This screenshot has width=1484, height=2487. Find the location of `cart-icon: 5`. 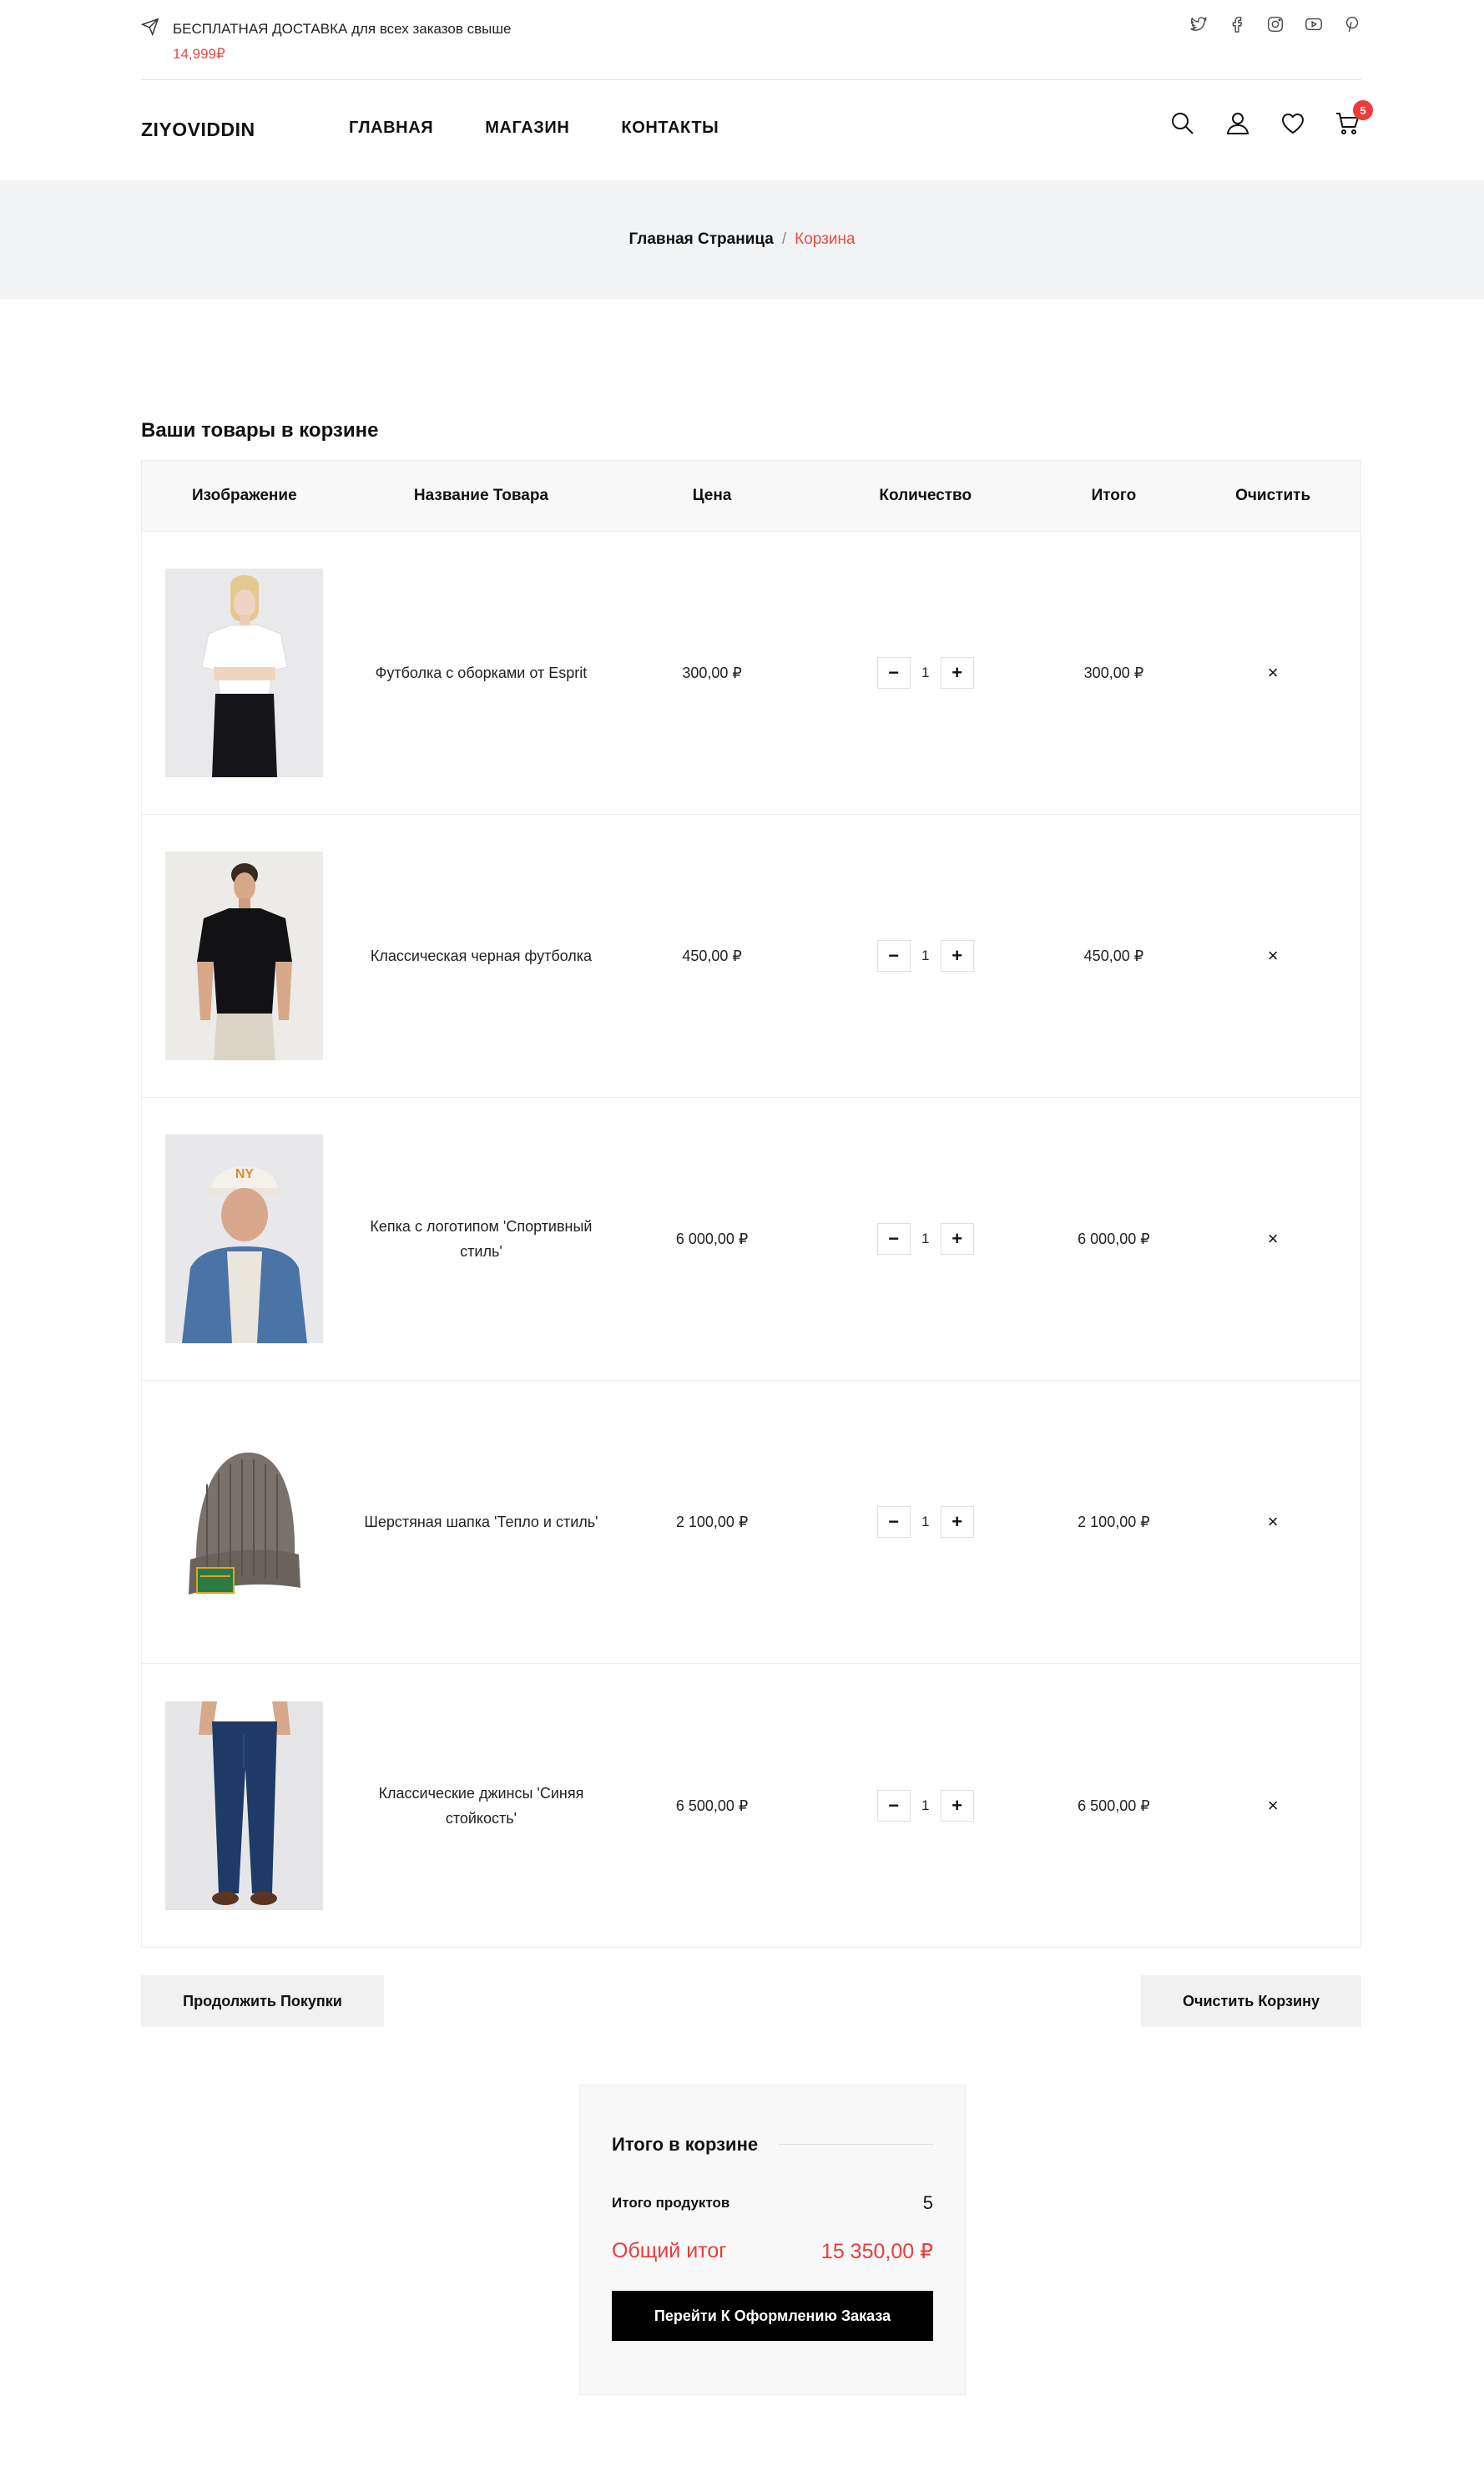

cart-icon: 5 is located at coordinates (1354, 118).